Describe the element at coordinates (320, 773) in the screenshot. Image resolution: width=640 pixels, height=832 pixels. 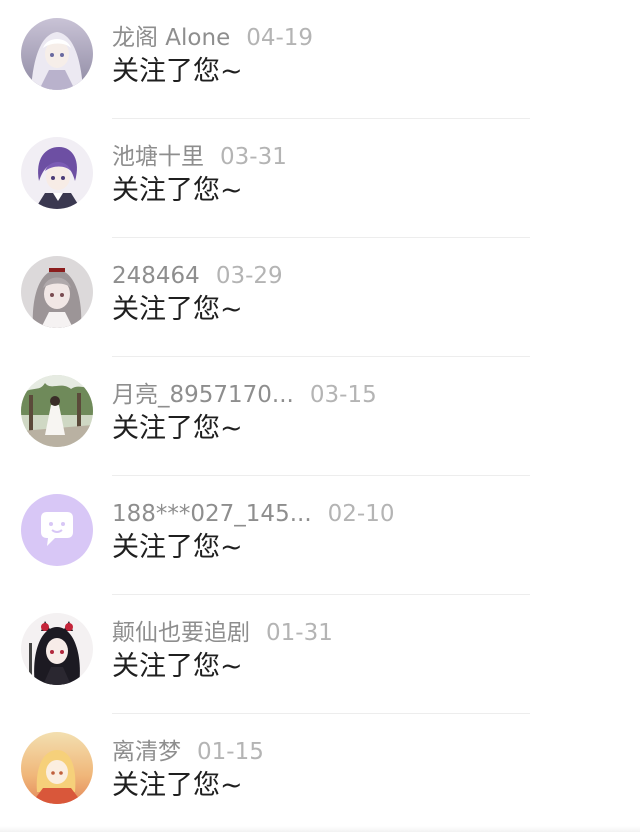
I see `notification-item: 离清梦 01-15 关注了您~` at that location.